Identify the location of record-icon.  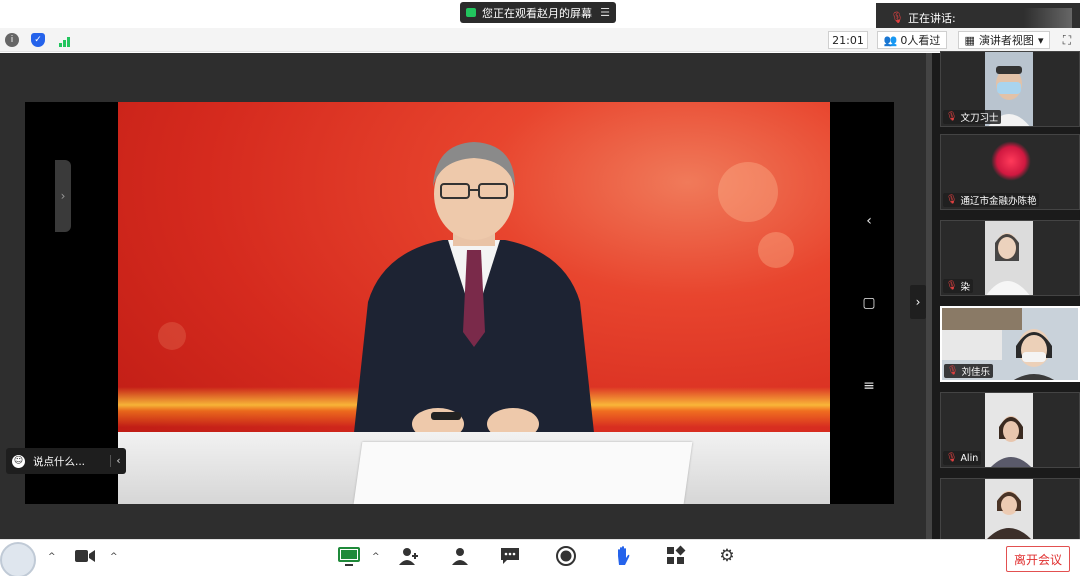
(566, 556).